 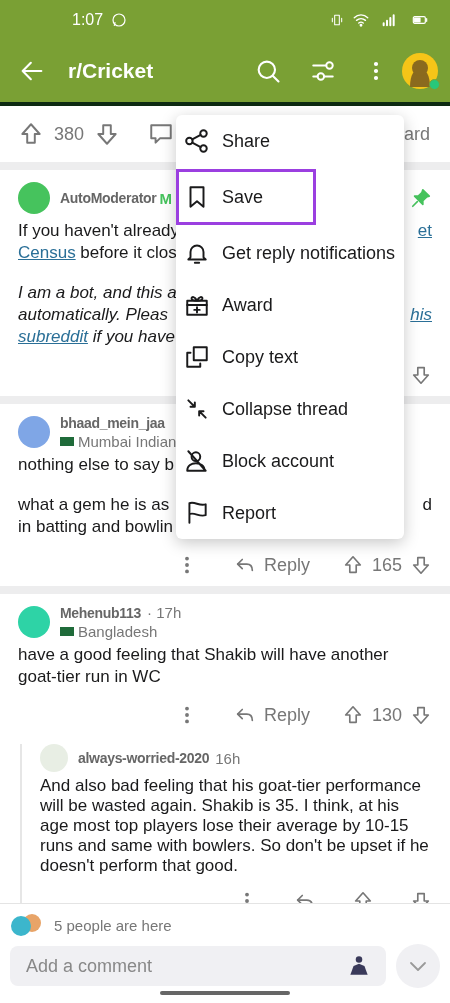 What do you see at coordinates (185, 966) in the screenshot?
I see `comment-field: Add a comment` at bounding box center [185, 966].